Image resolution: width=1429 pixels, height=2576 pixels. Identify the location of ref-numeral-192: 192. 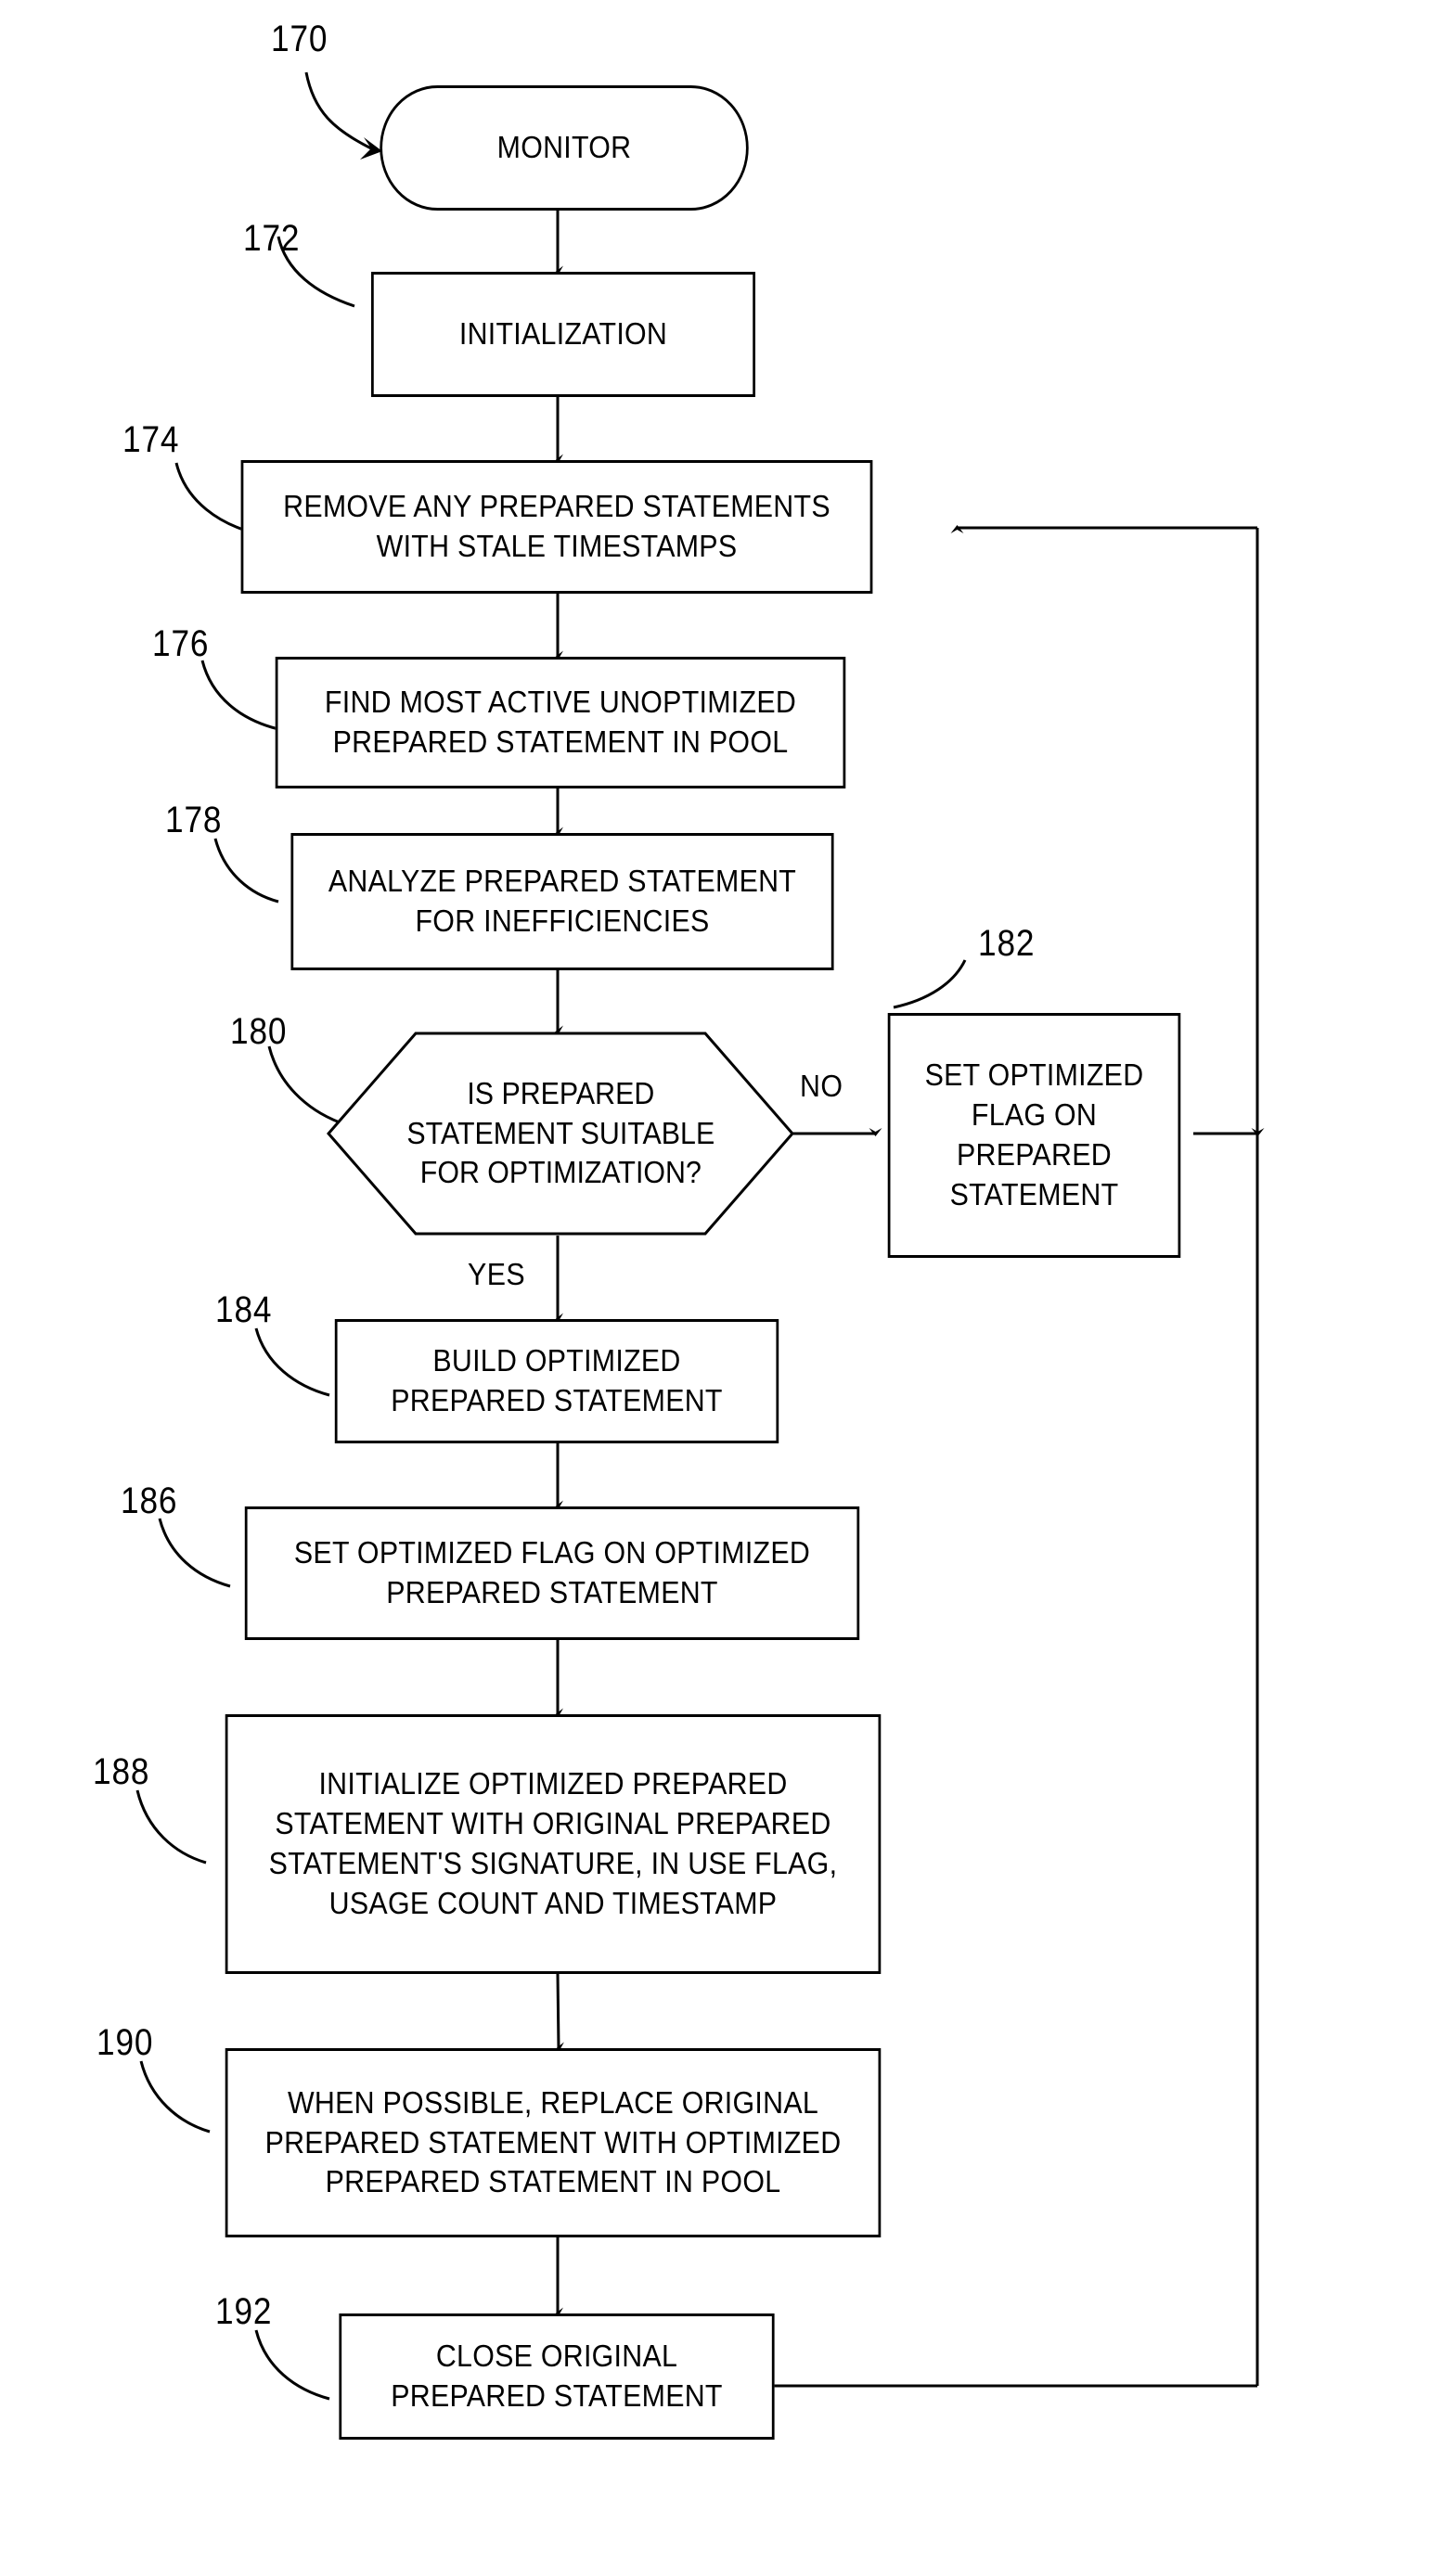
(244, 2311).